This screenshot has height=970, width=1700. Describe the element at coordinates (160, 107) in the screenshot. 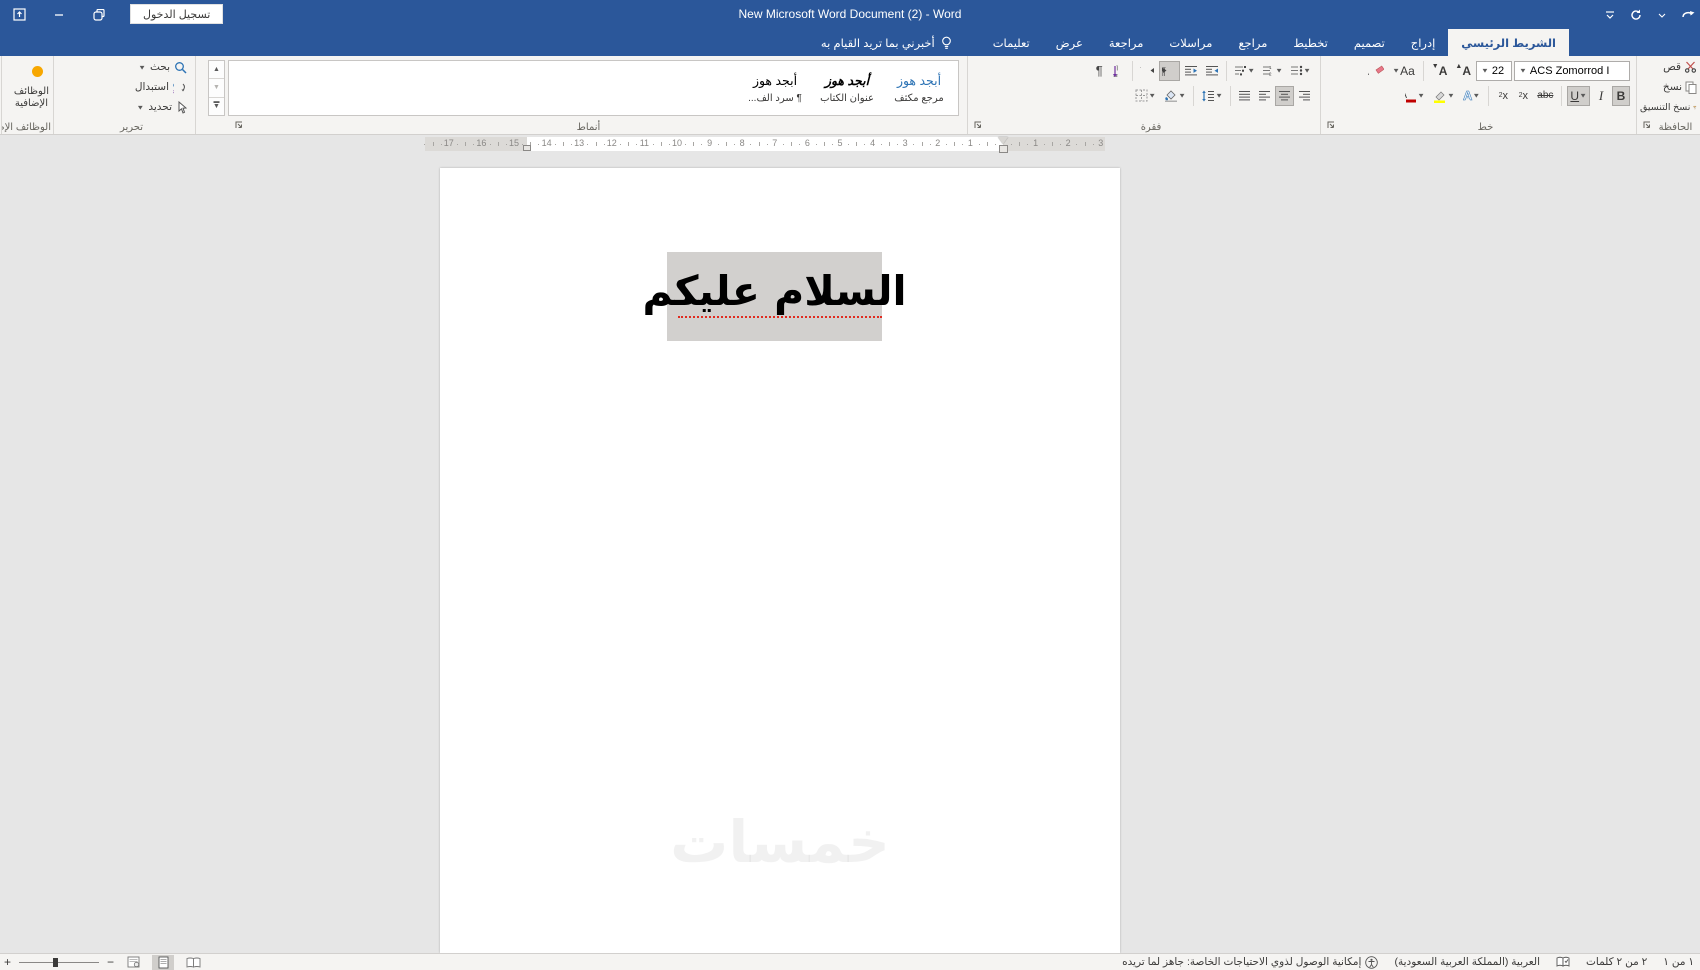

I see `select-label: تحديد` at that location.